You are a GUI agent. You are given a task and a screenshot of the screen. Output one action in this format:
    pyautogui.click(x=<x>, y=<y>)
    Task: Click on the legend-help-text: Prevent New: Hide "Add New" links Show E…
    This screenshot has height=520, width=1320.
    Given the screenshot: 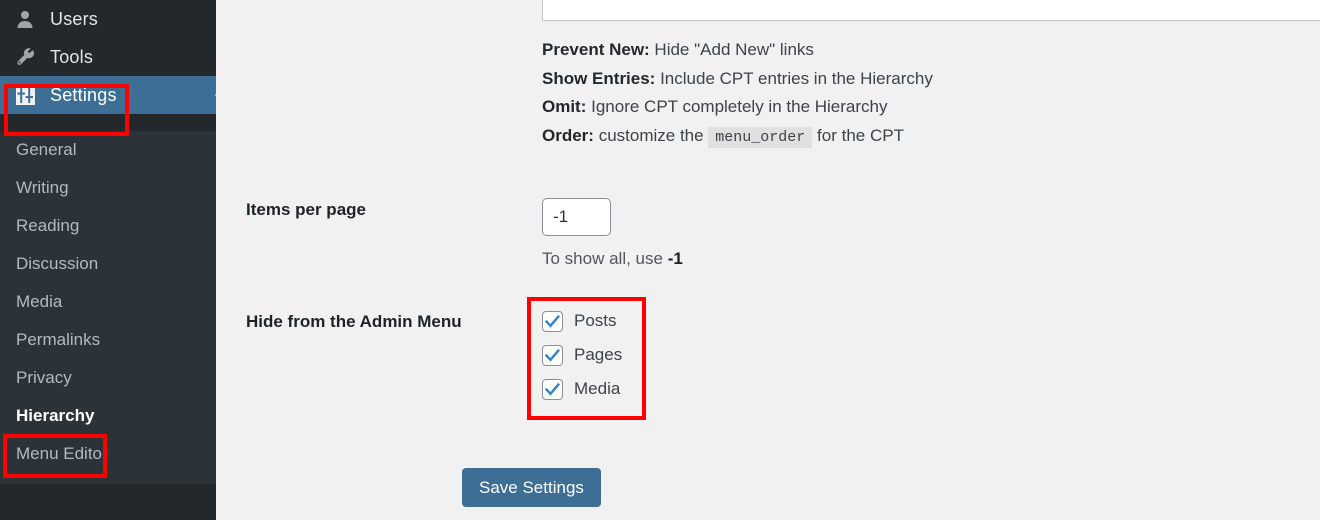 What is the action you would take?
    pyautogui.click(x=737, y=94)
    